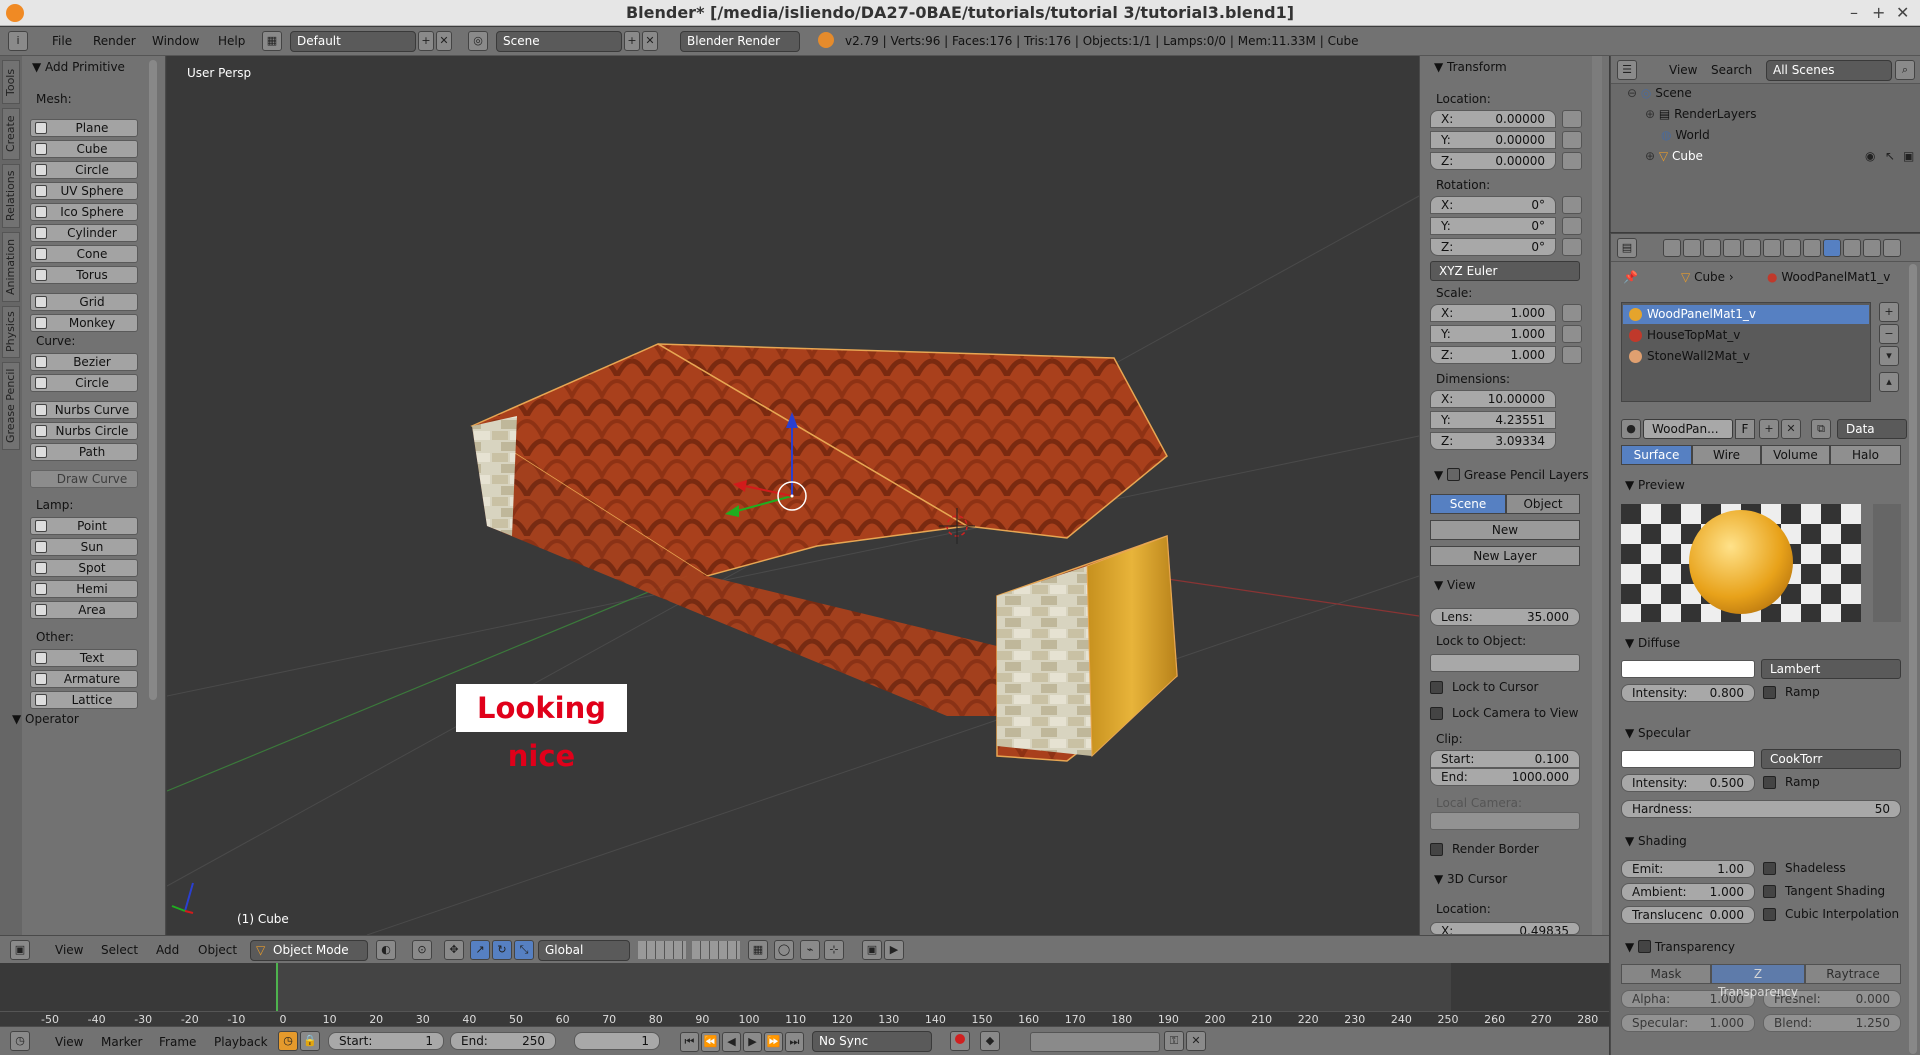 Image resolution: width=1920 pixels, height=1055 pixels. I want to click on mesh-cone-button: Cone, so click(84, 254).